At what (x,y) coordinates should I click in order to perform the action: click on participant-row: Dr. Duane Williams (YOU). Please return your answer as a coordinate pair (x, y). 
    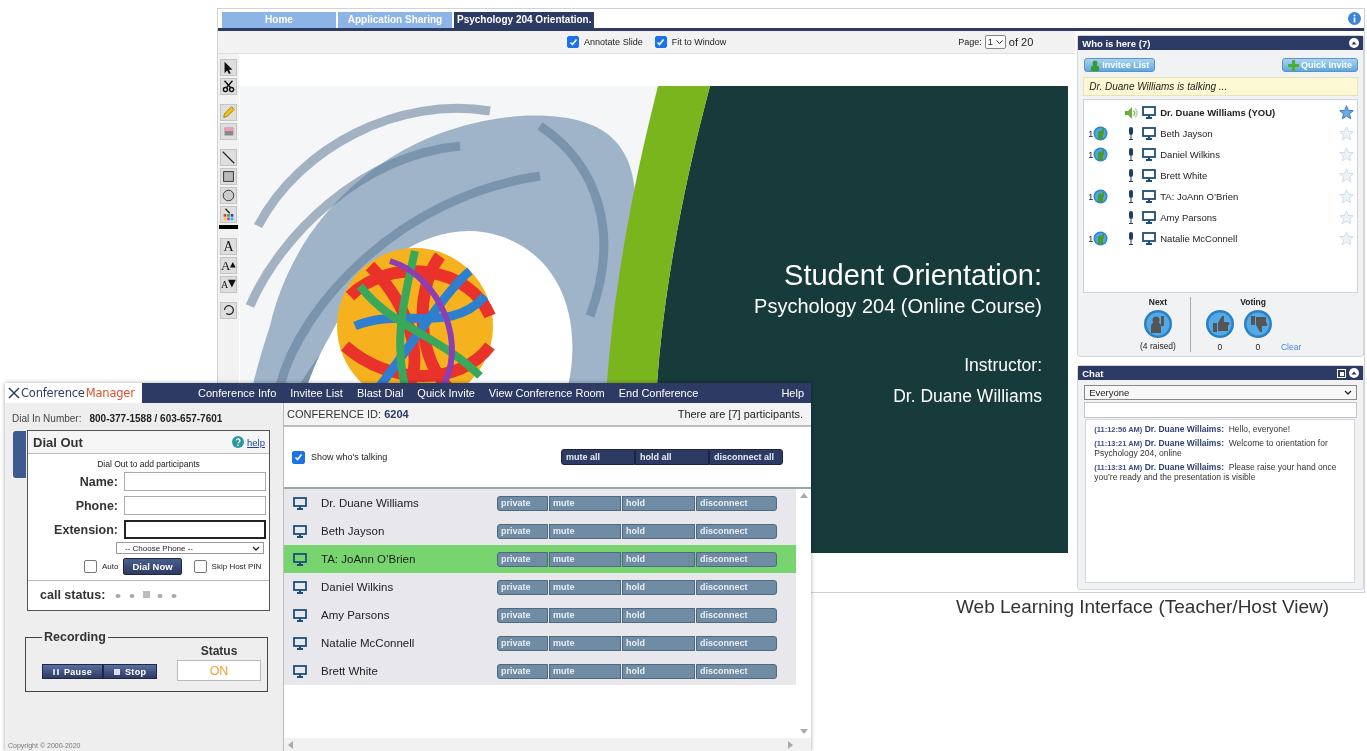
    Looking at the image, I should click on (1220, 112).